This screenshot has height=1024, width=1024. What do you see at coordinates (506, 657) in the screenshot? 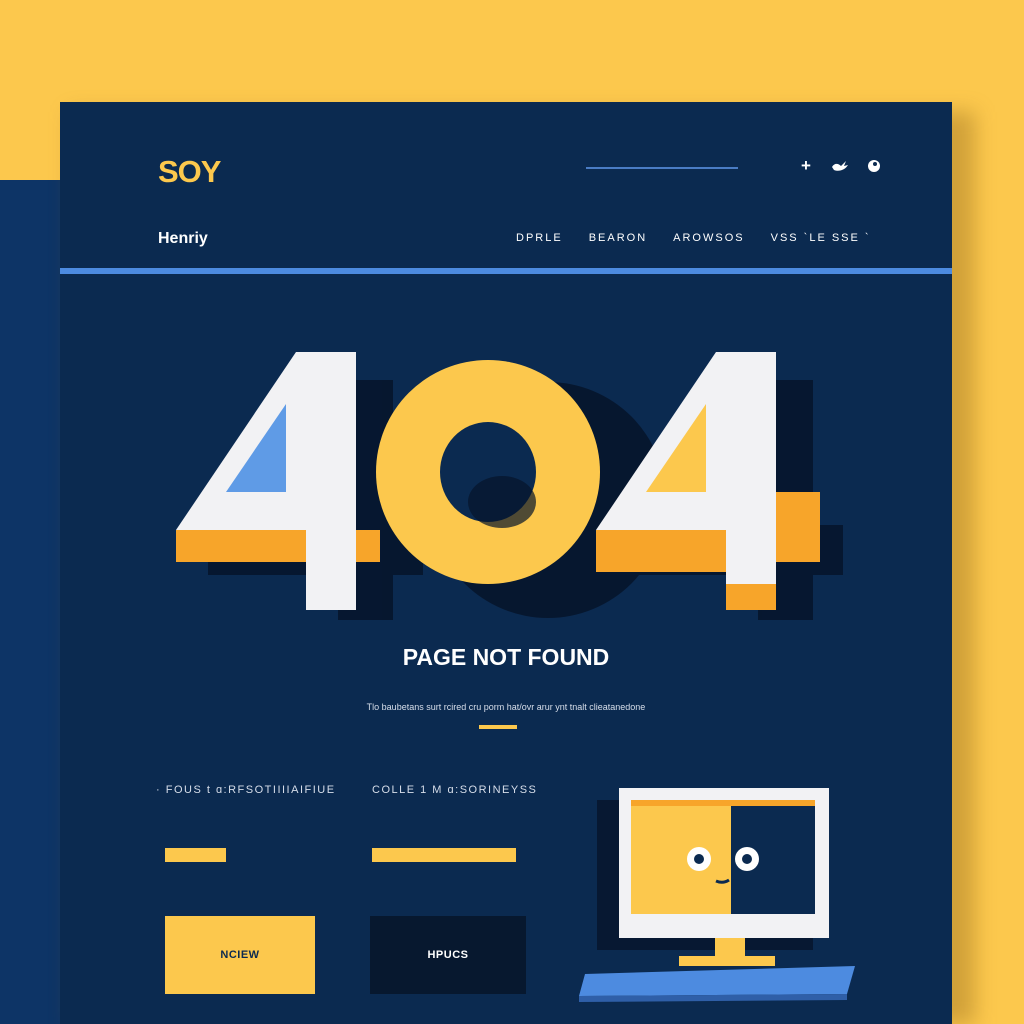
I see `page-title: PAGE NOT FOUND` at bounding box center [506, 657].